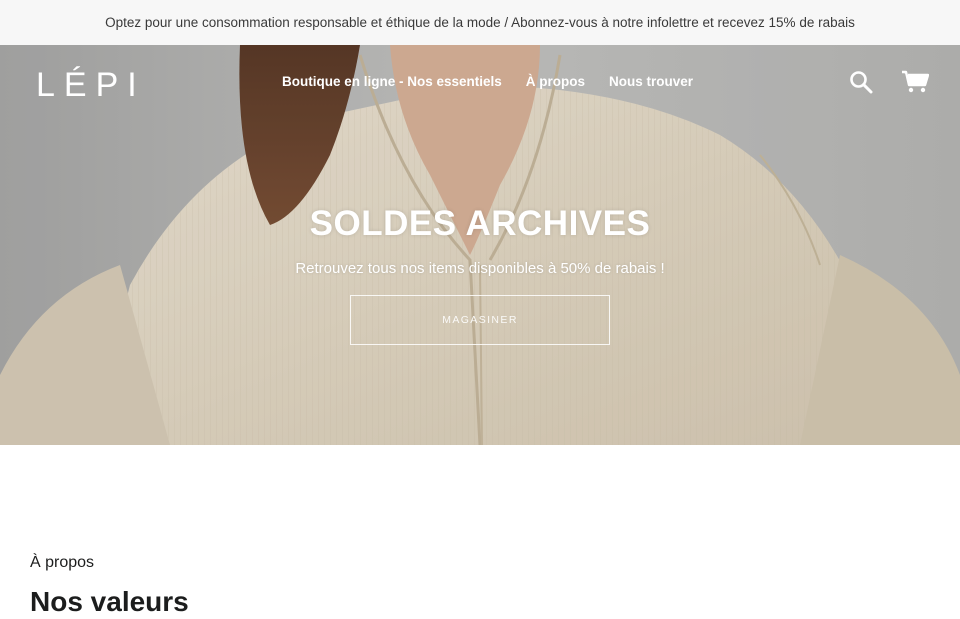 The height and width of the screenshot is (619, 960). Describe the element at coordinates (480, 320) in the screenshot. I see `shop-button: MAGASINER` at that location.